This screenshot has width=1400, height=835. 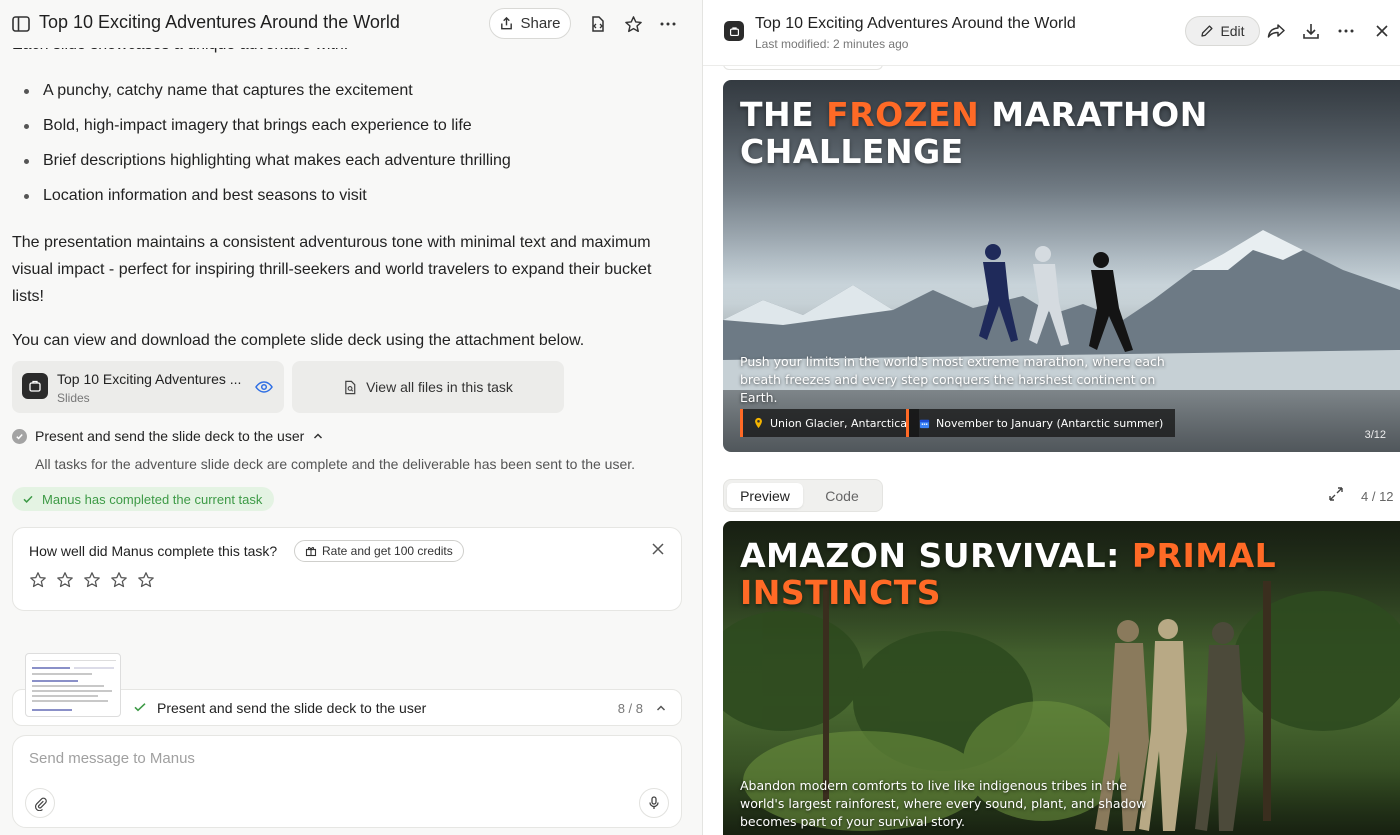 I want to click on calendar-icon, so click(x=924, y=423).